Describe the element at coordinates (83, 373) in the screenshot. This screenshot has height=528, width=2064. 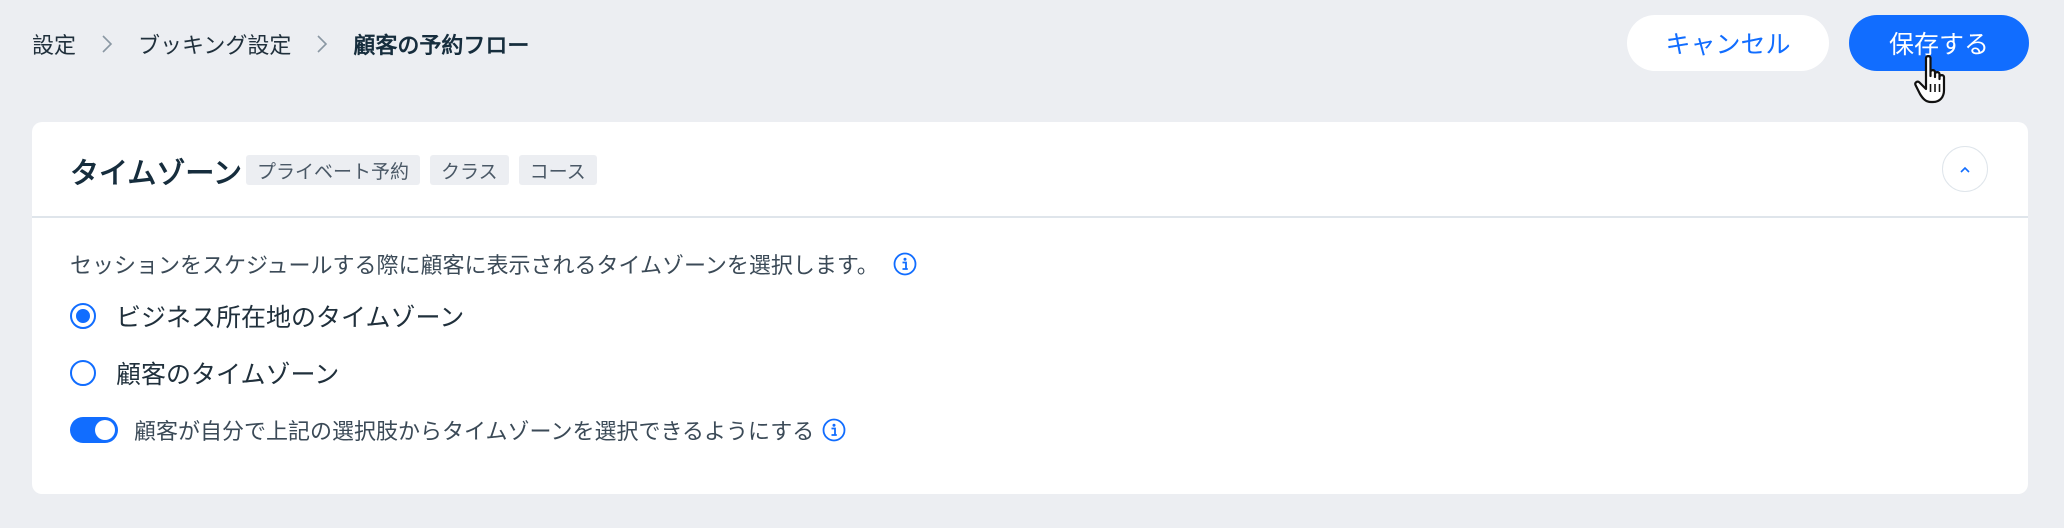
I see `radio-button-unselected` at that location.